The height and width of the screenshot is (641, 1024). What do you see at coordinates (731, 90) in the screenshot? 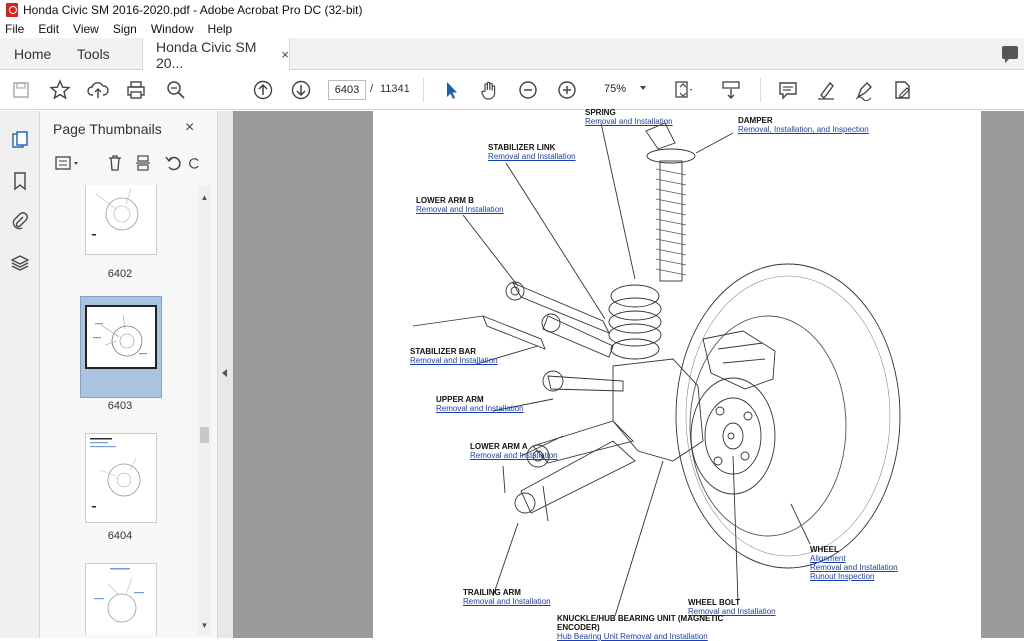
I see `scroll-mode-icon` at bounding box center [731, 90].